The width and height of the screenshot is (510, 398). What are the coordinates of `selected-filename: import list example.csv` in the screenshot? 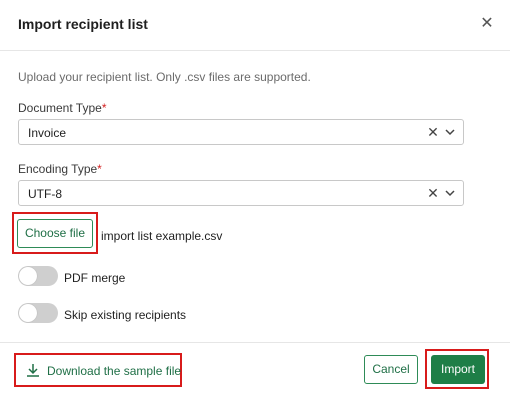 It's located at (162, 236).